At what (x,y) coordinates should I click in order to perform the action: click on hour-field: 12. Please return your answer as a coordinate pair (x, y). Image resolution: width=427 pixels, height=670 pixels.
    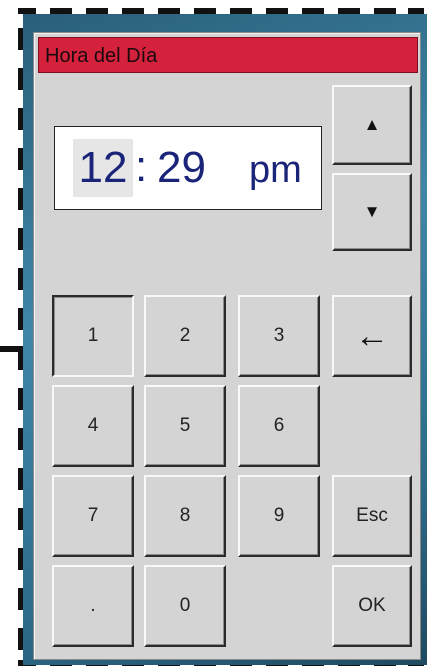
    Looking at the image, I should click on (103, 168).